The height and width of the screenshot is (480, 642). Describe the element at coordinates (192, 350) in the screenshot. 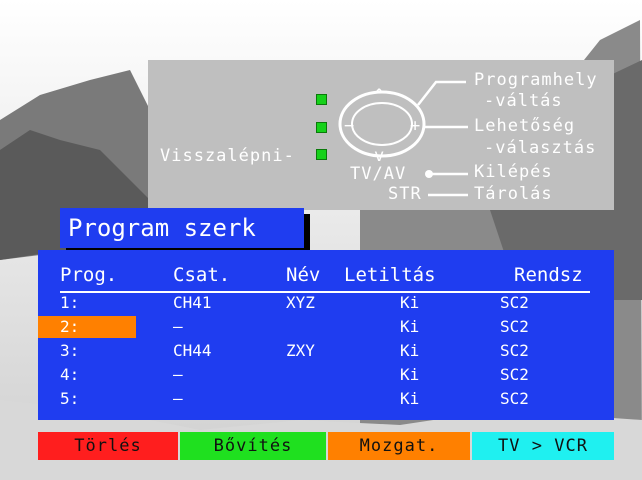

I see `cell-channel: CH44` at that location.